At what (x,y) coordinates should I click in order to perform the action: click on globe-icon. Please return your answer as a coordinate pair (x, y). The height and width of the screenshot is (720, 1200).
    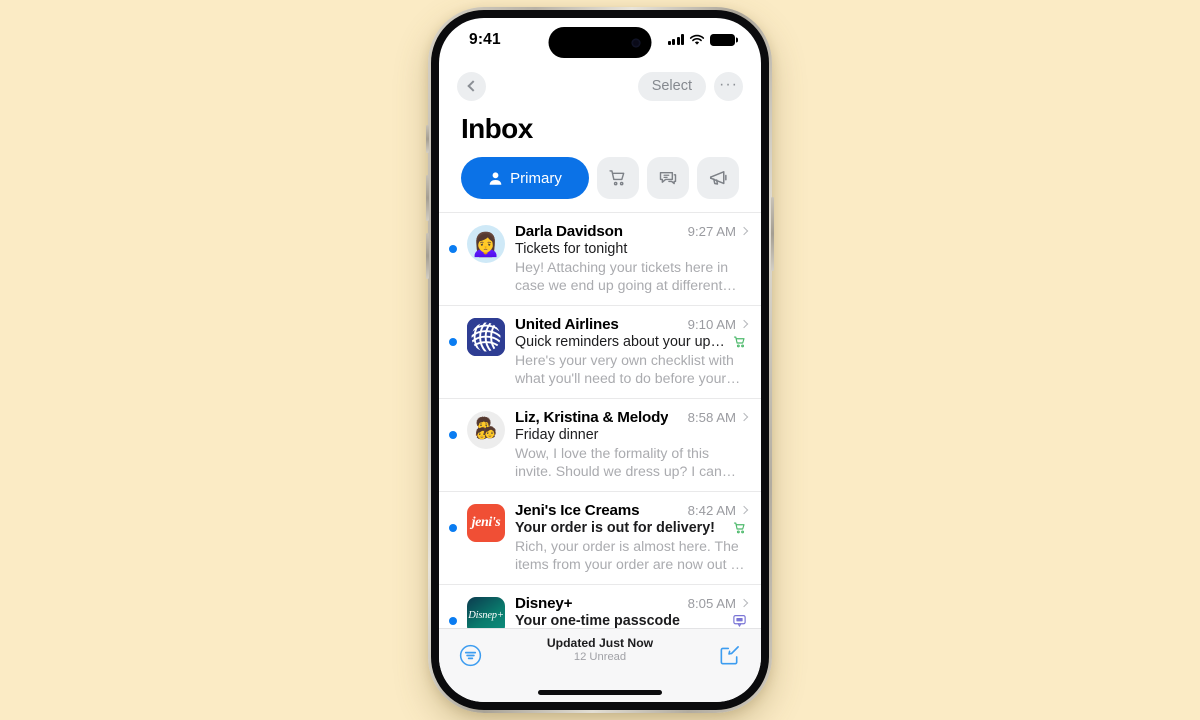
    Looking at the image, I should click on (486, 337).